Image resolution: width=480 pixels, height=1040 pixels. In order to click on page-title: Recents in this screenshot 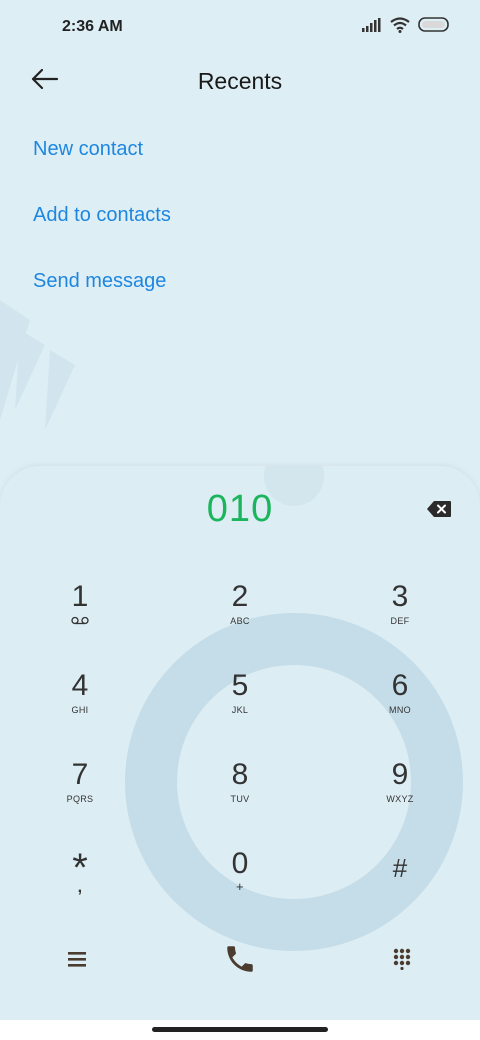, I will do `click(240, 81)`.